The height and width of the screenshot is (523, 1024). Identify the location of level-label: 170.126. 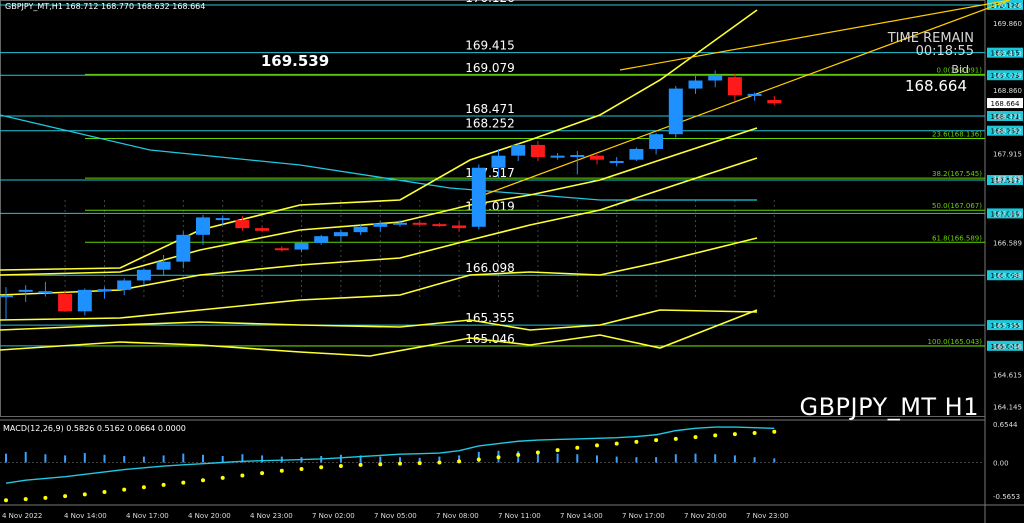
(490, 2).